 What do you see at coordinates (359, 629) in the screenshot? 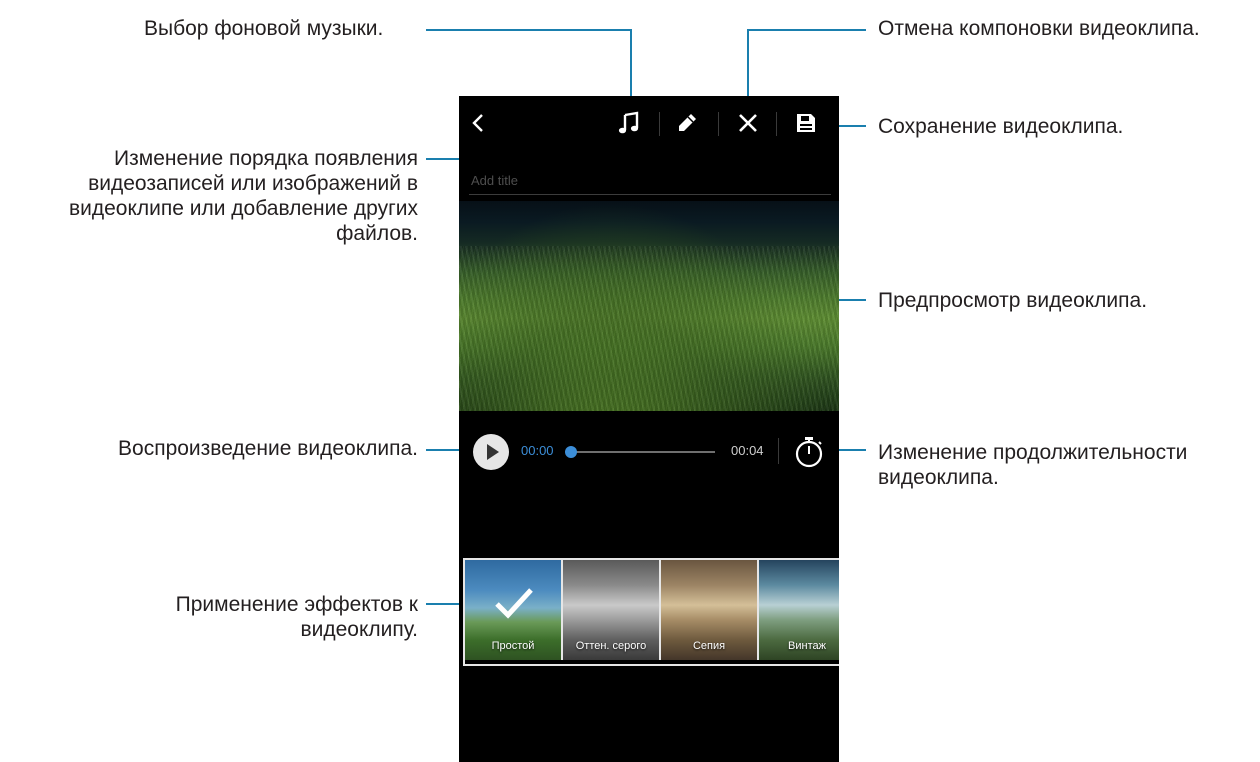
I see `callout-effects-line-2: видеоклипу.` at bounding box center [359, 629].